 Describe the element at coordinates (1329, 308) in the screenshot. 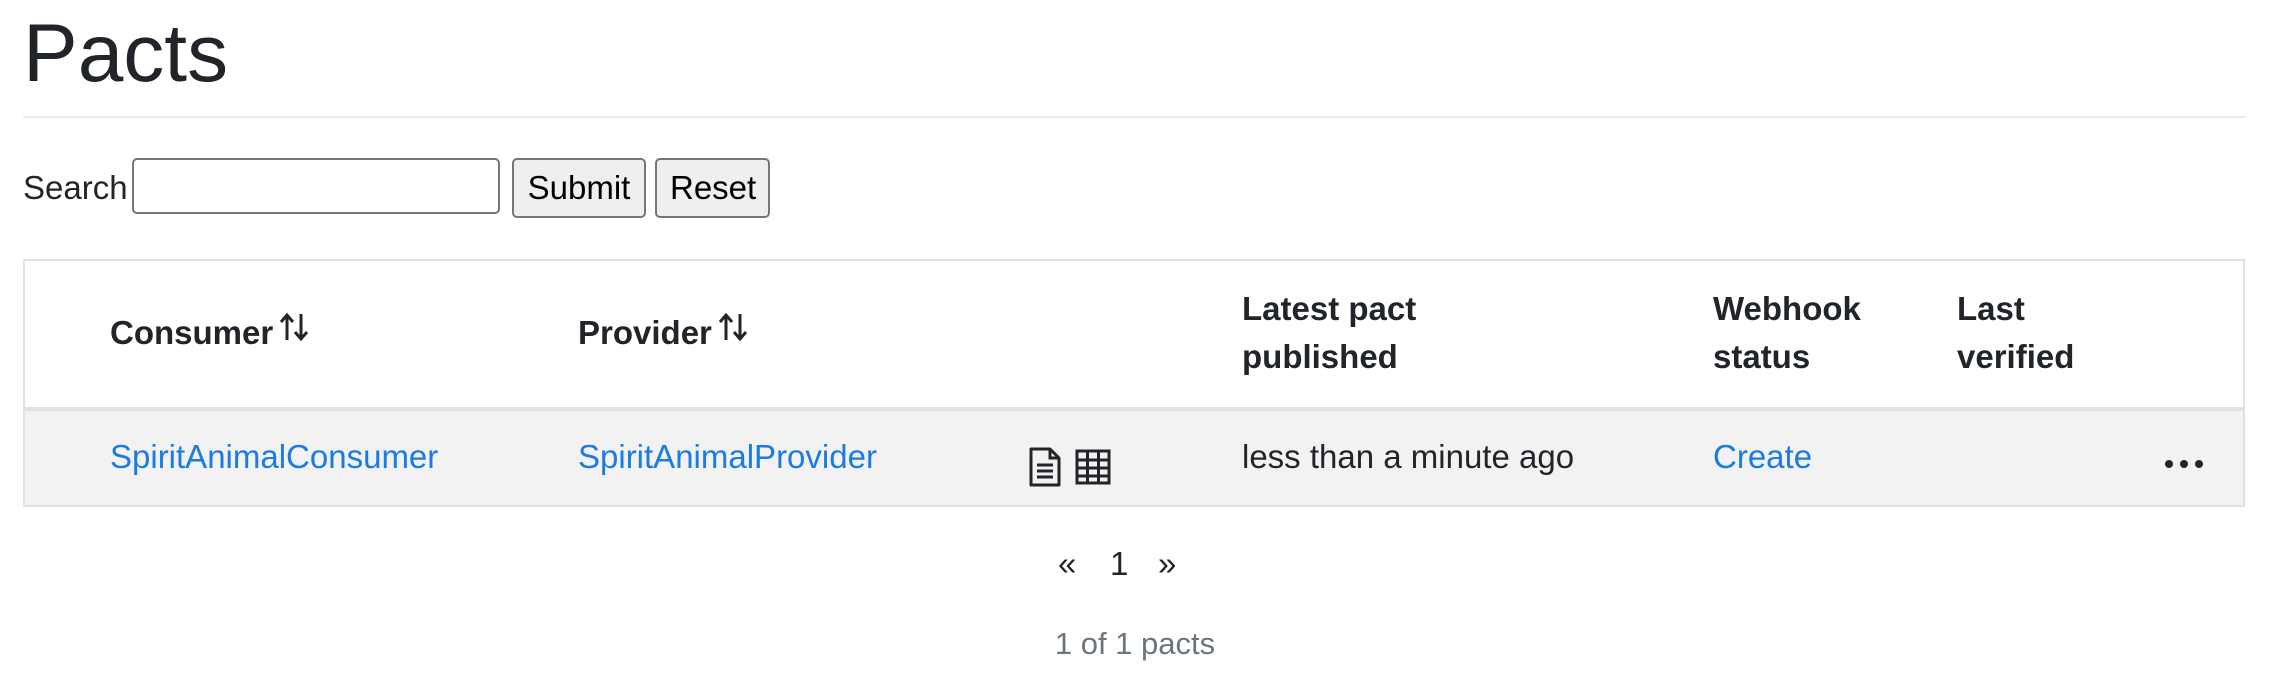

I see `column-header-latest-pact-line1: Latest pact` at that location.